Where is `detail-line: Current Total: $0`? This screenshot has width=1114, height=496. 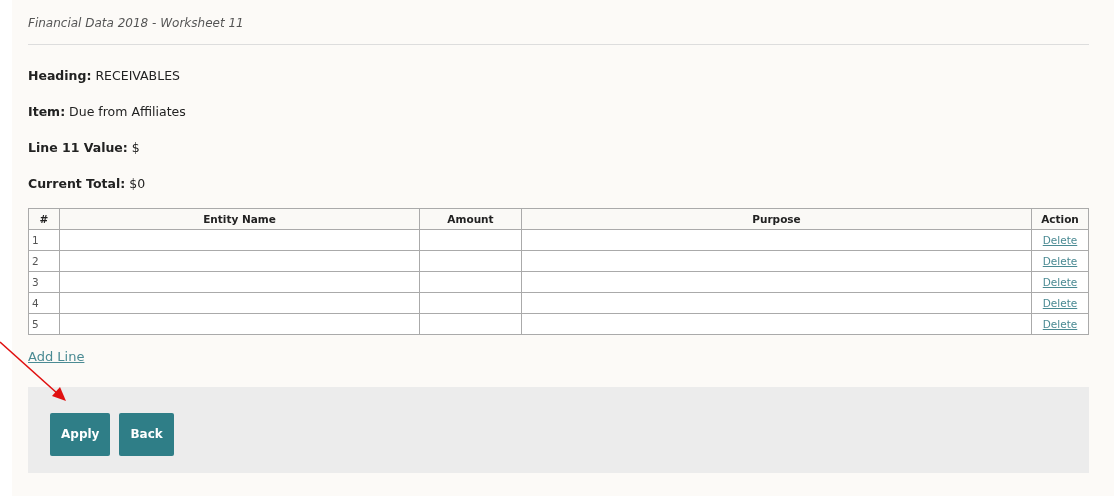
detail-line: Current Total: $0 is located at coordinates (87, 183).